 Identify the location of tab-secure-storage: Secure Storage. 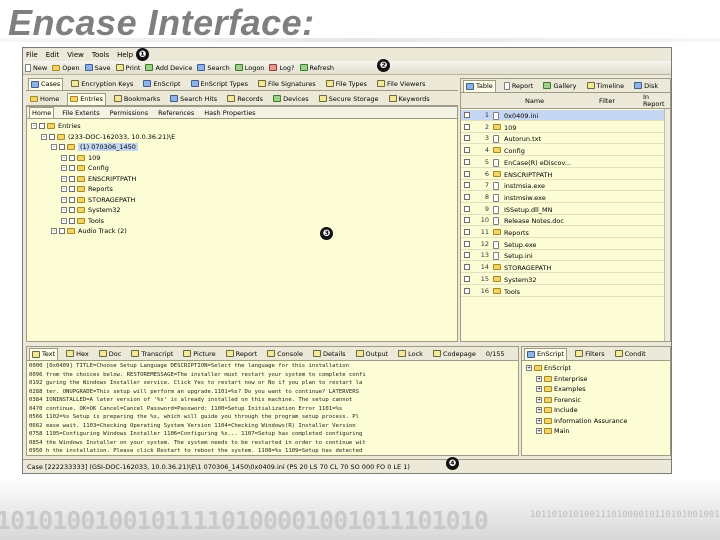
(349, 99).